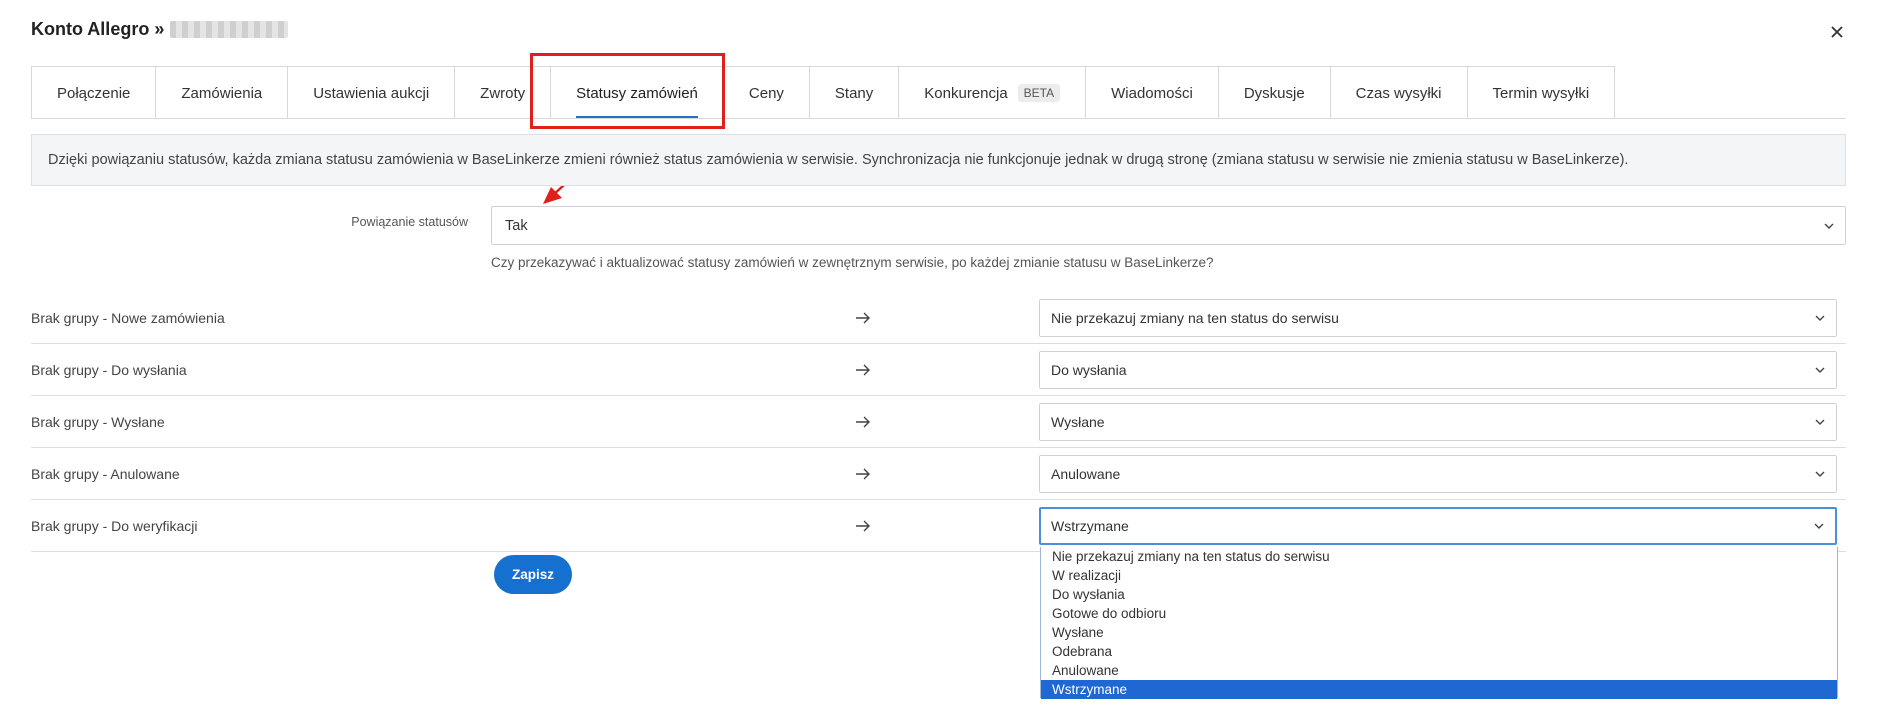  I want to click on source-status-label: Brak grupy - Anulowane, so click(105, 474).